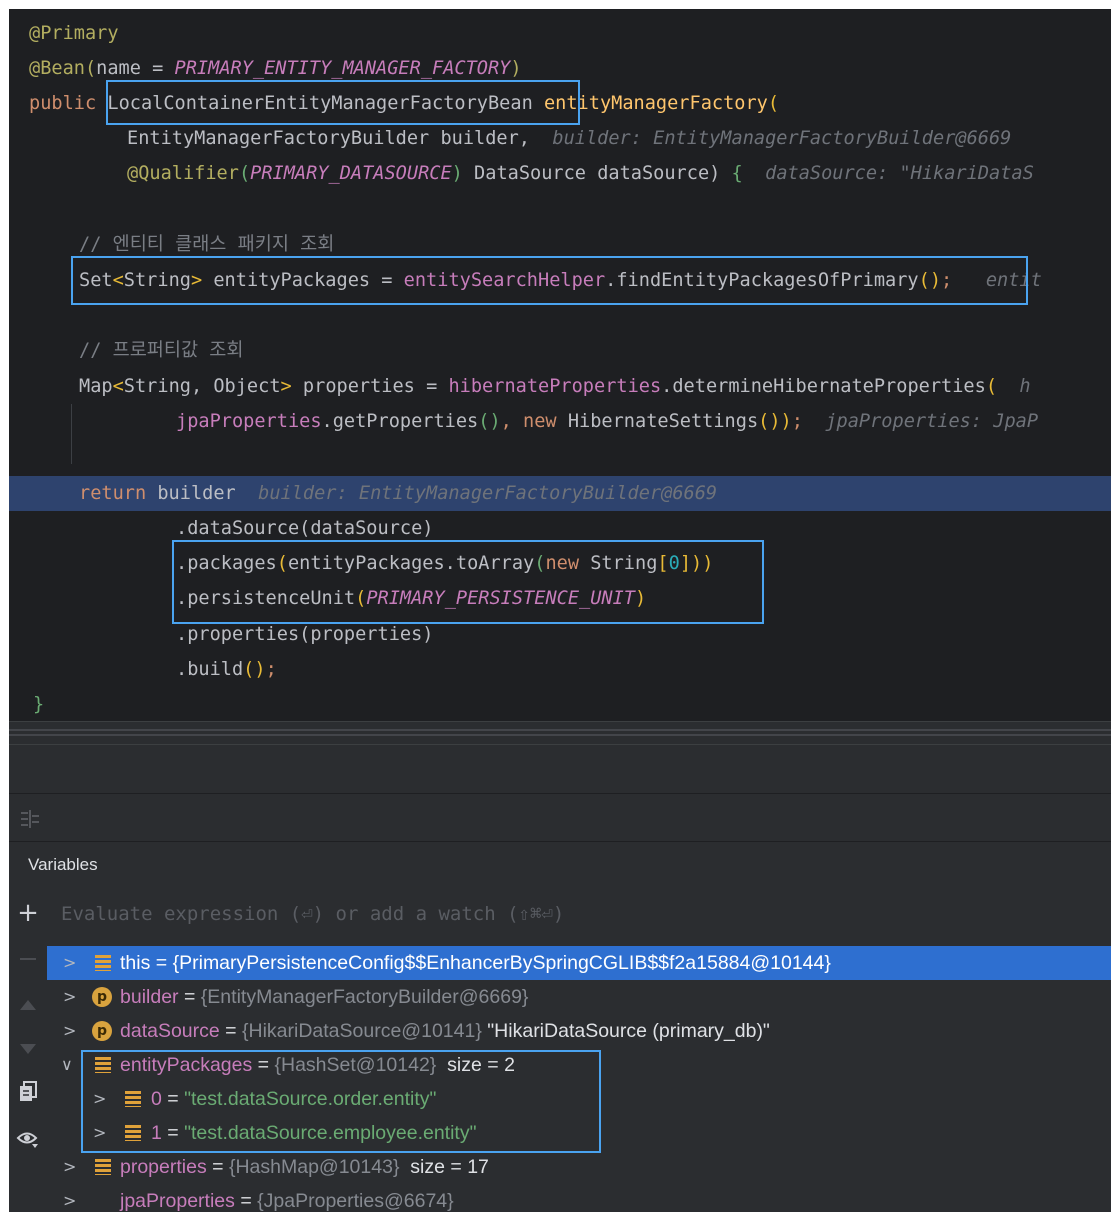 This screenshot has width=1116, height=1222. I want to click on variables-header: Variables, so click(560, 865).